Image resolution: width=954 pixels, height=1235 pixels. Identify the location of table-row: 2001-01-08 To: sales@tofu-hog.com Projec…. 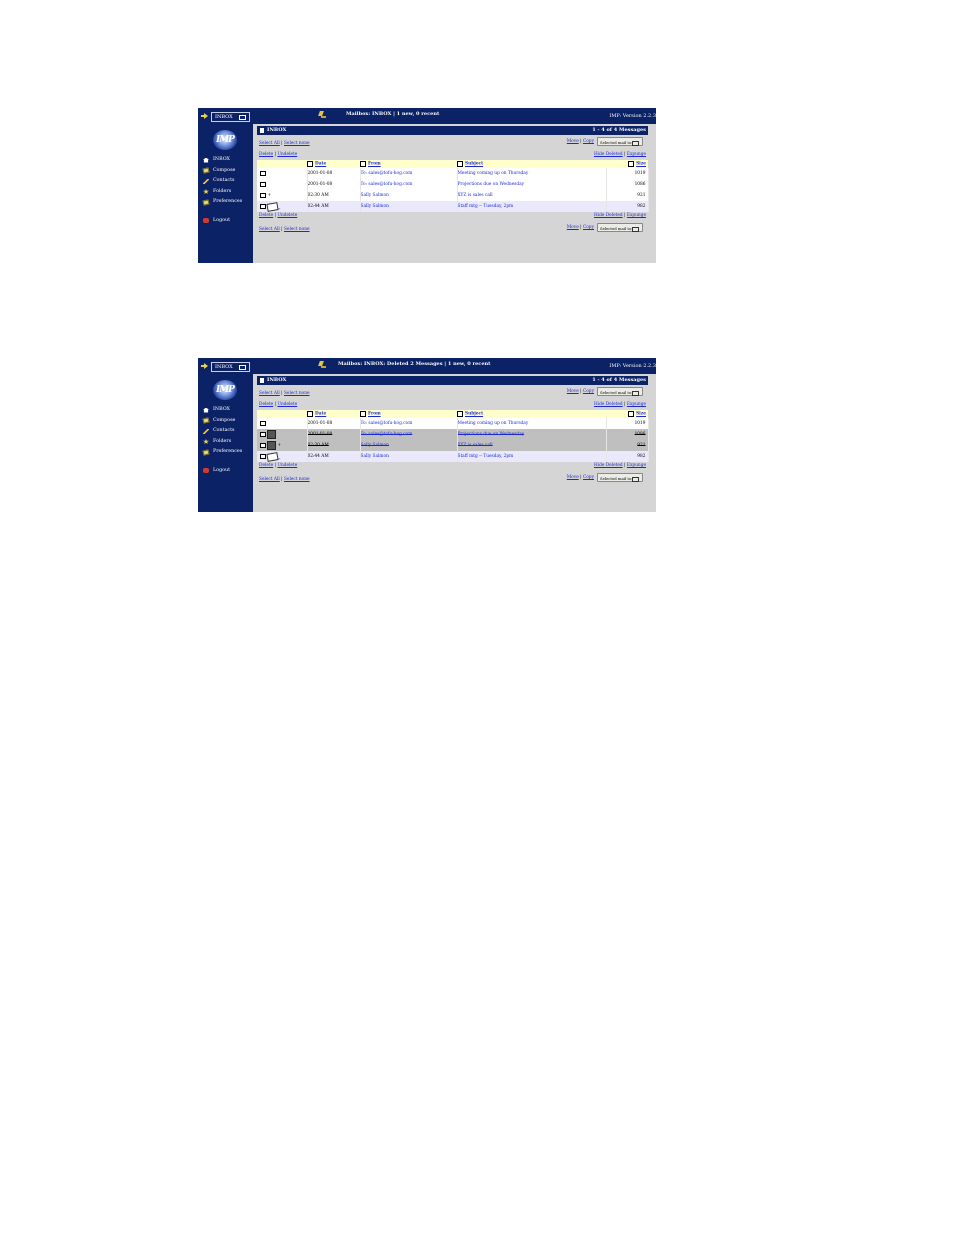
(453, 184).